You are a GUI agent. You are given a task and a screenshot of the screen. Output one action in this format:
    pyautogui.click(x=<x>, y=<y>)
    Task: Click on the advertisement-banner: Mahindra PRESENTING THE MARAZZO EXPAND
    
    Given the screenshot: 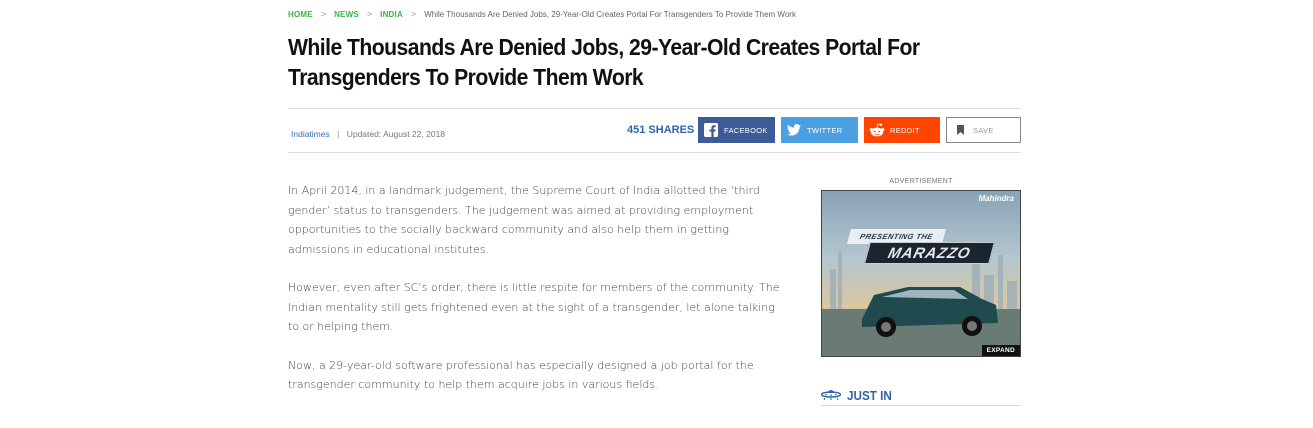 What is the action you would take?
    pyautogui.click(x=921, y=273)
    